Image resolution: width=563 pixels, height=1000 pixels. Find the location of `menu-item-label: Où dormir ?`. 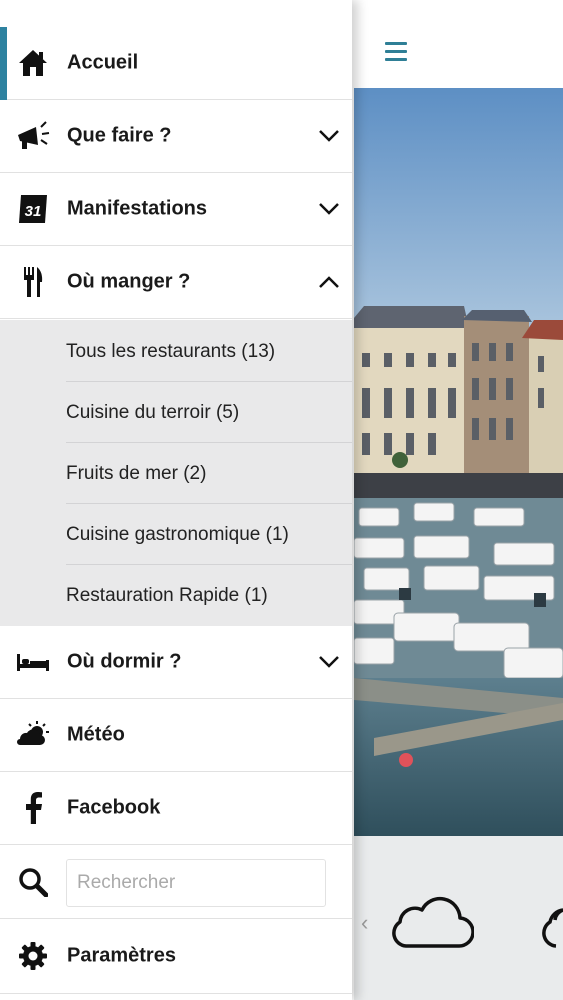

menu-item-label: Où dormir ? is located at coordinates (124, 661).